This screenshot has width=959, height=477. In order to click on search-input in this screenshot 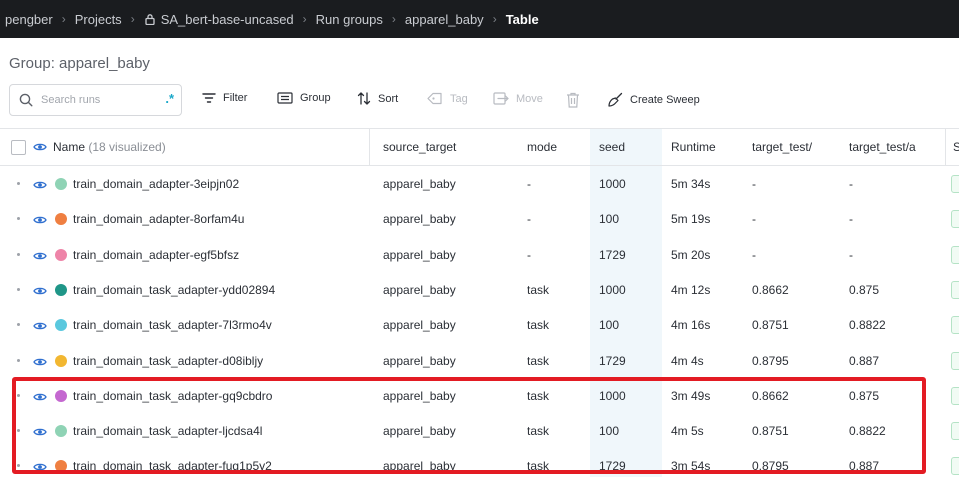, I will do `click(96, 100)`.